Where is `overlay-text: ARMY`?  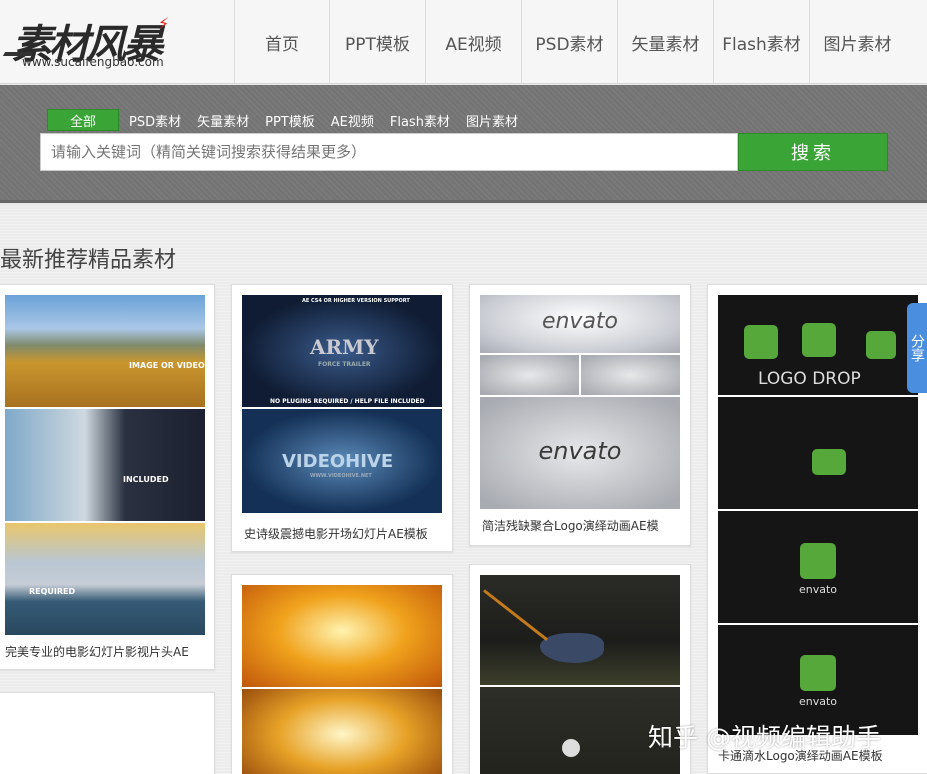
overlay-text: ARMY is located at coordinates (344, 347).